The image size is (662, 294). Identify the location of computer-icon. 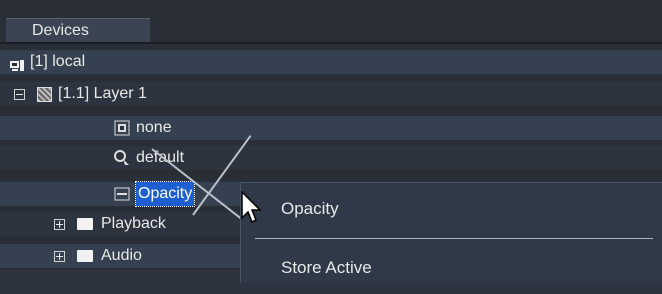
(18, 63).